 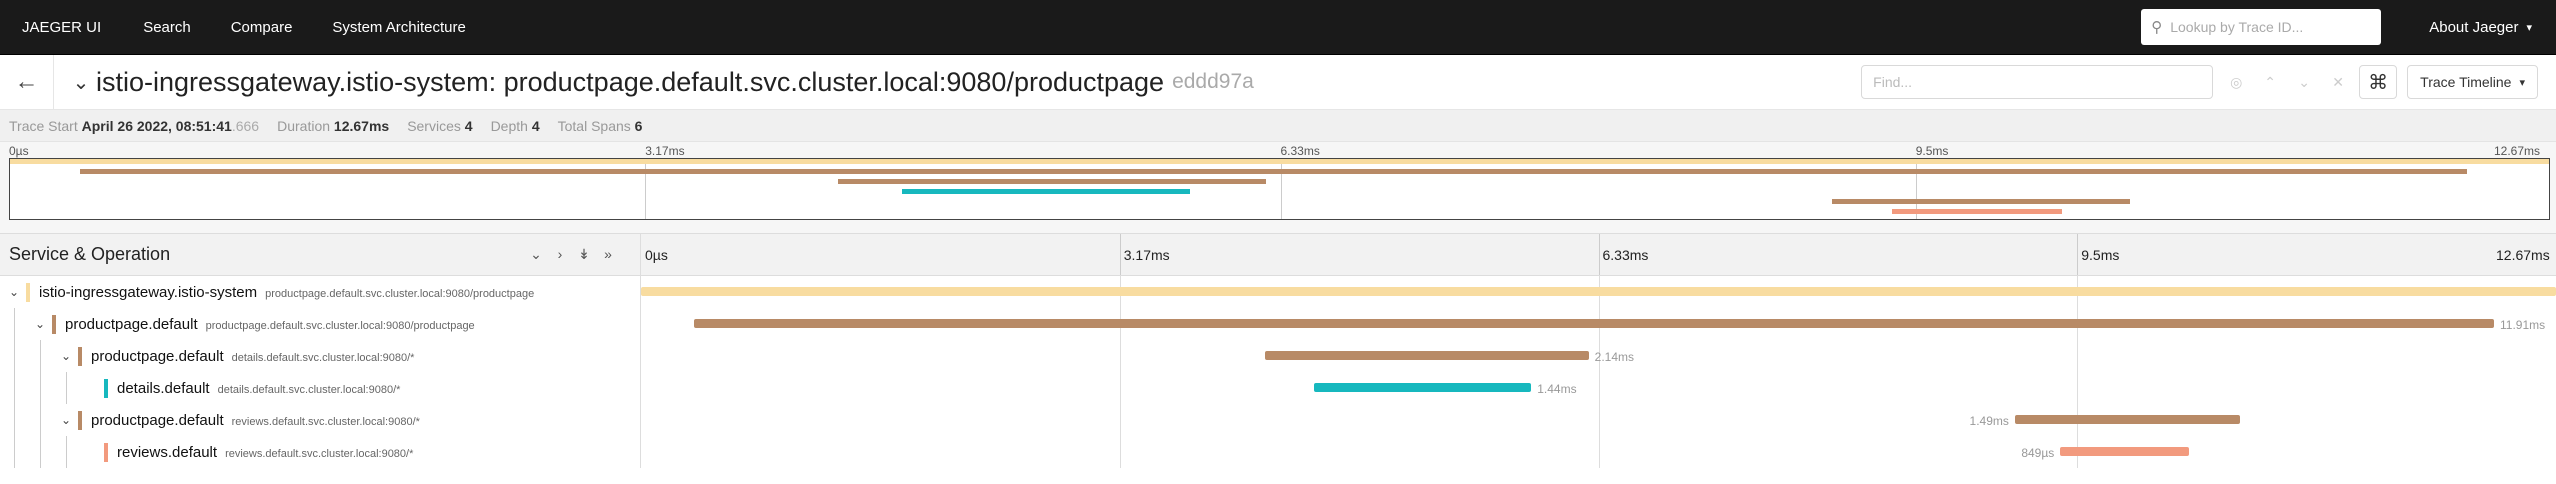 I want to click on minimap-ticks: 0µs 3.17ms 6.33ms 9.5ms 12.67ms, so click(x=1278, y=150).